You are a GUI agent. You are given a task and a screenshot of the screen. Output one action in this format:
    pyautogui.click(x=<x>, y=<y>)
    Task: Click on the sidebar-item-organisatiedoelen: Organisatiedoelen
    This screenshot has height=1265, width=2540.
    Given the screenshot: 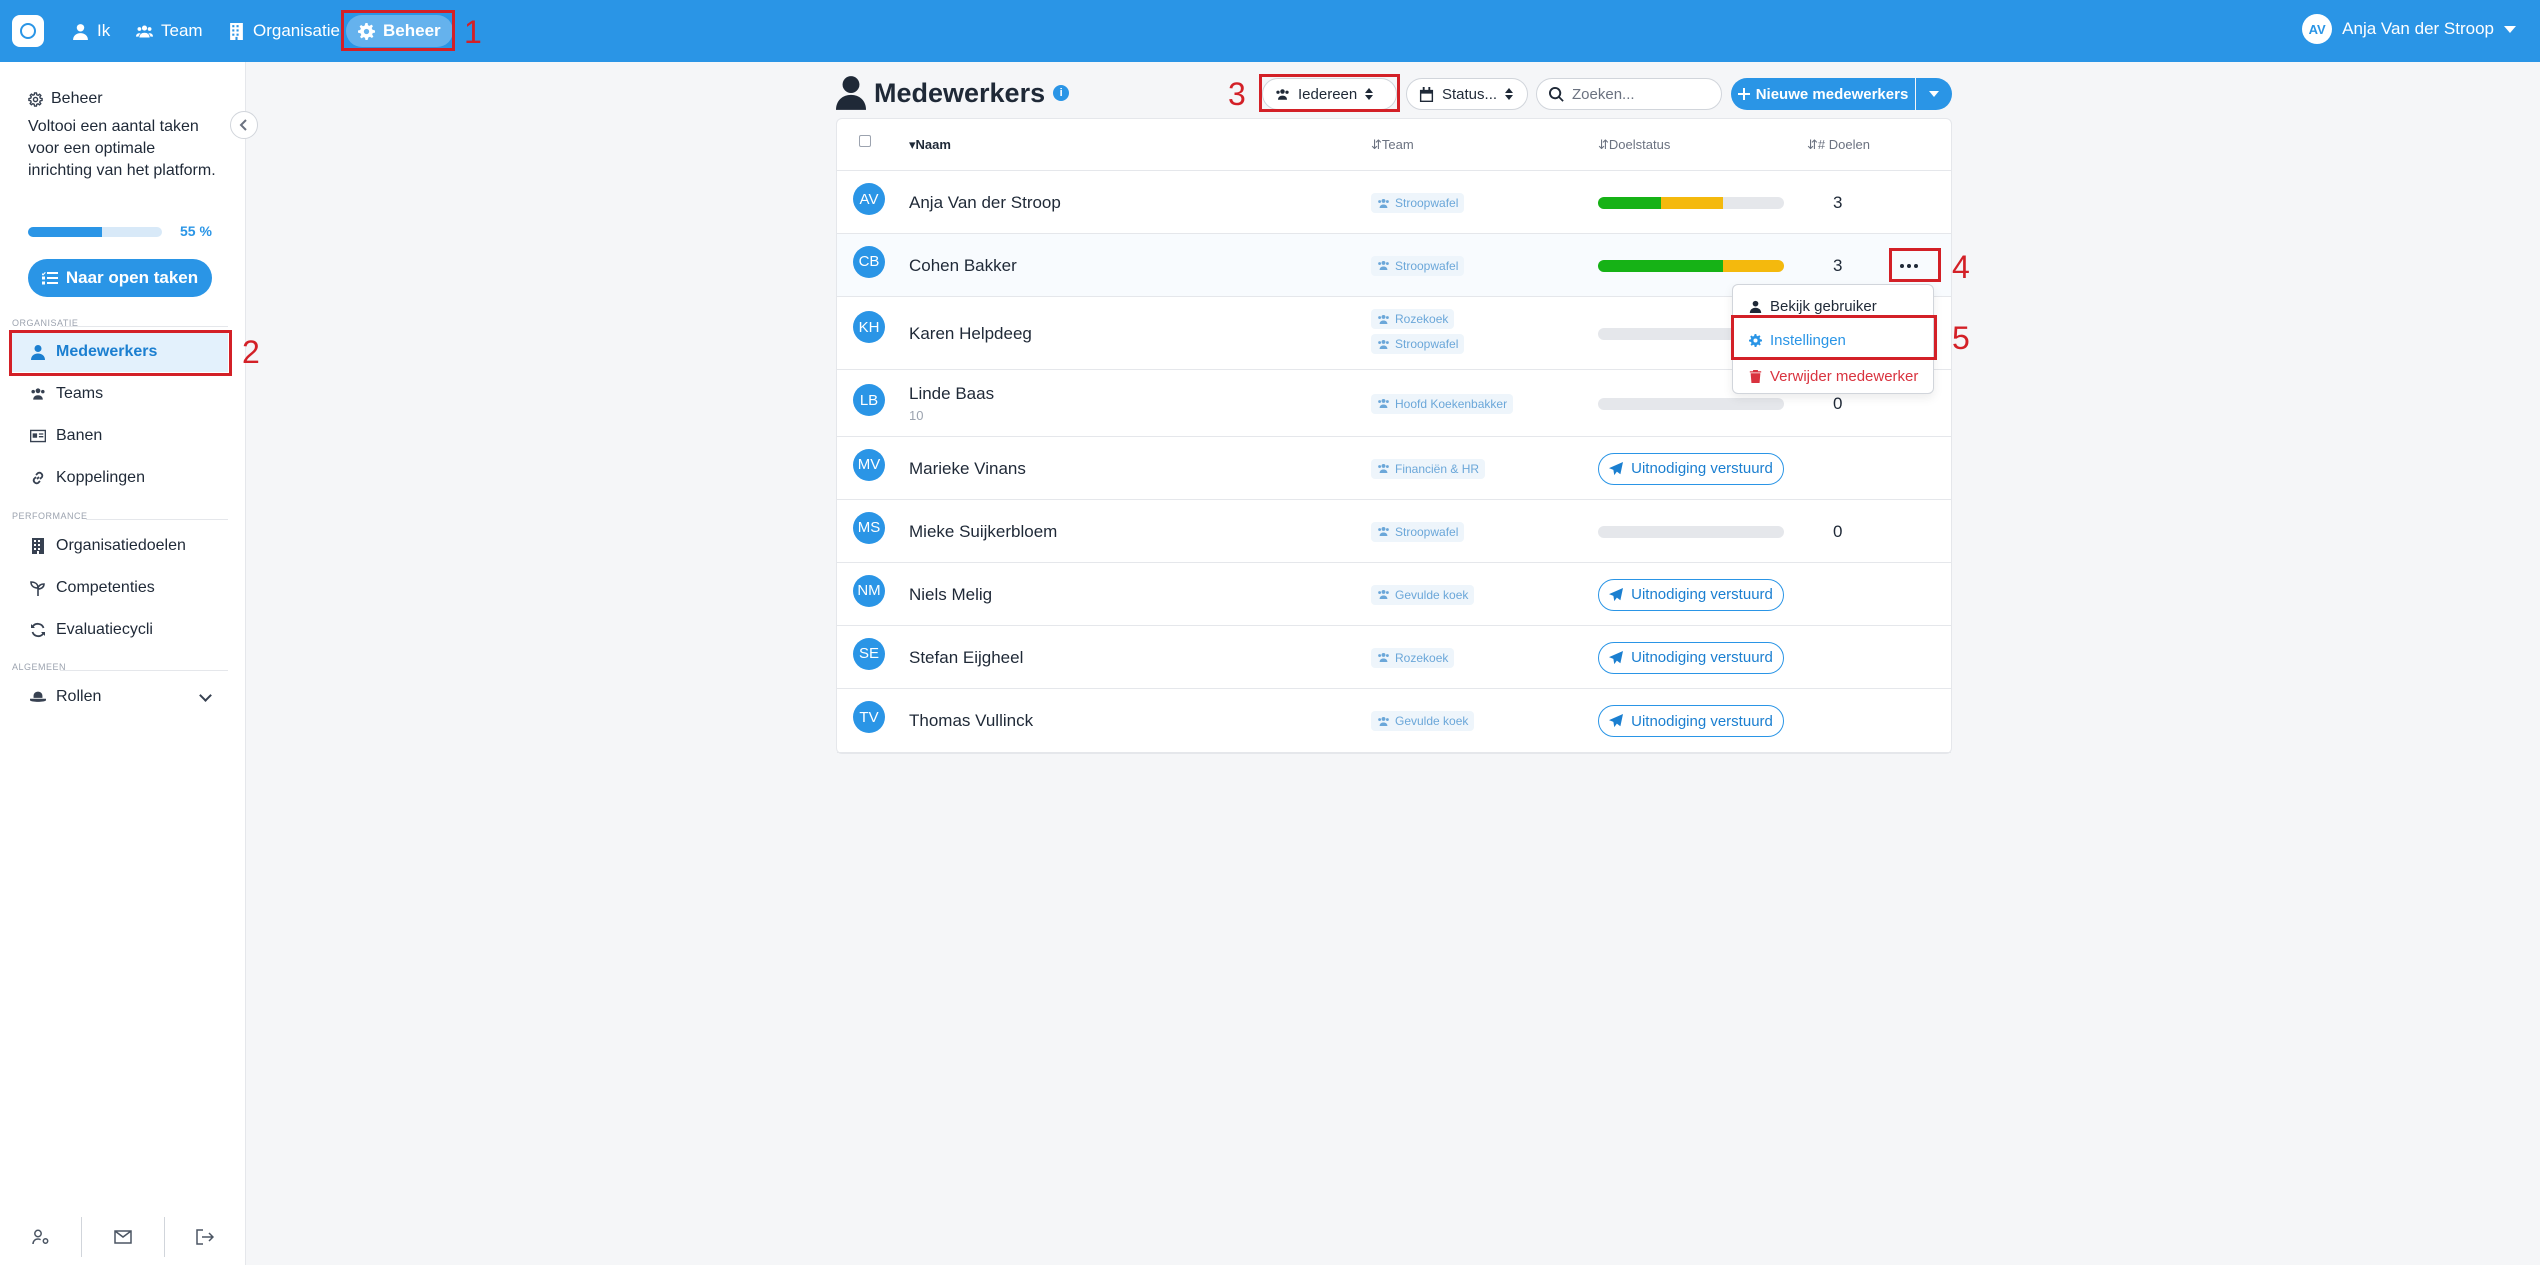 What is the action you would take?
    pyautogui.click(x=120, y=546)
    